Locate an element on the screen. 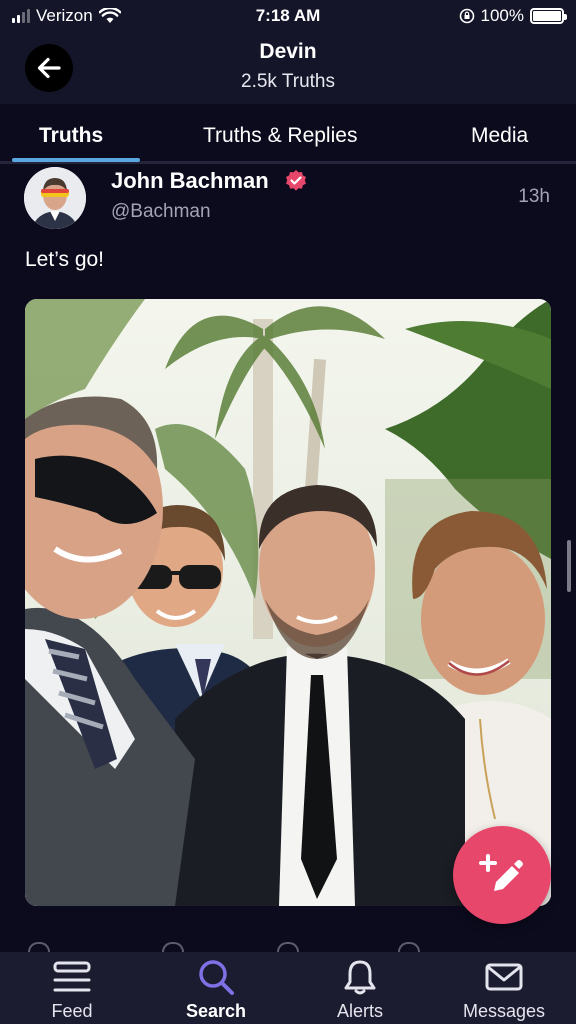 The image size is (576, 1024). status-right: 100% is located at coordinates (513, 16).